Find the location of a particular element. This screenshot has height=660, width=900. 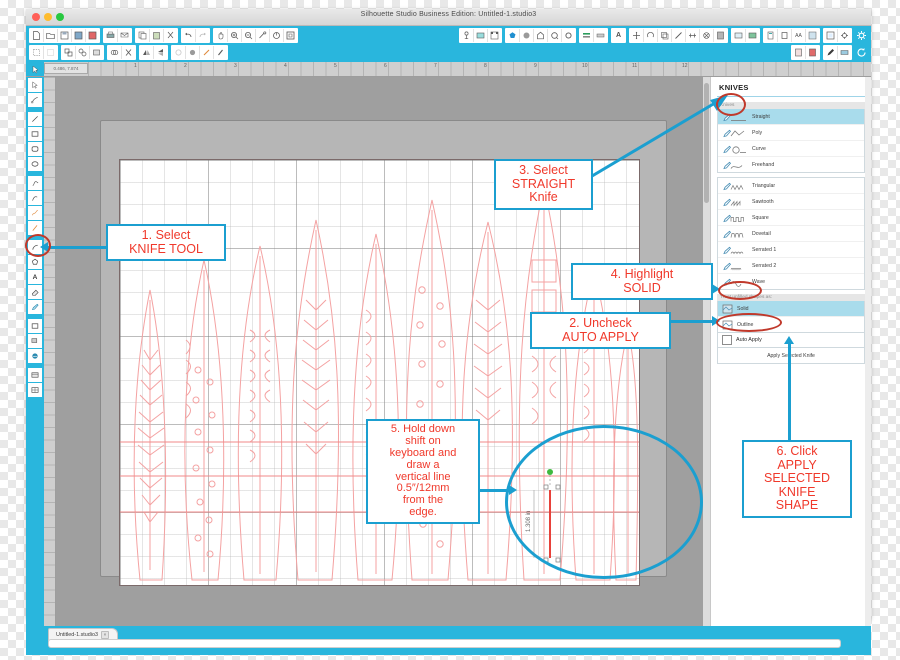

transform-icon is located at coordinates (637, 35).